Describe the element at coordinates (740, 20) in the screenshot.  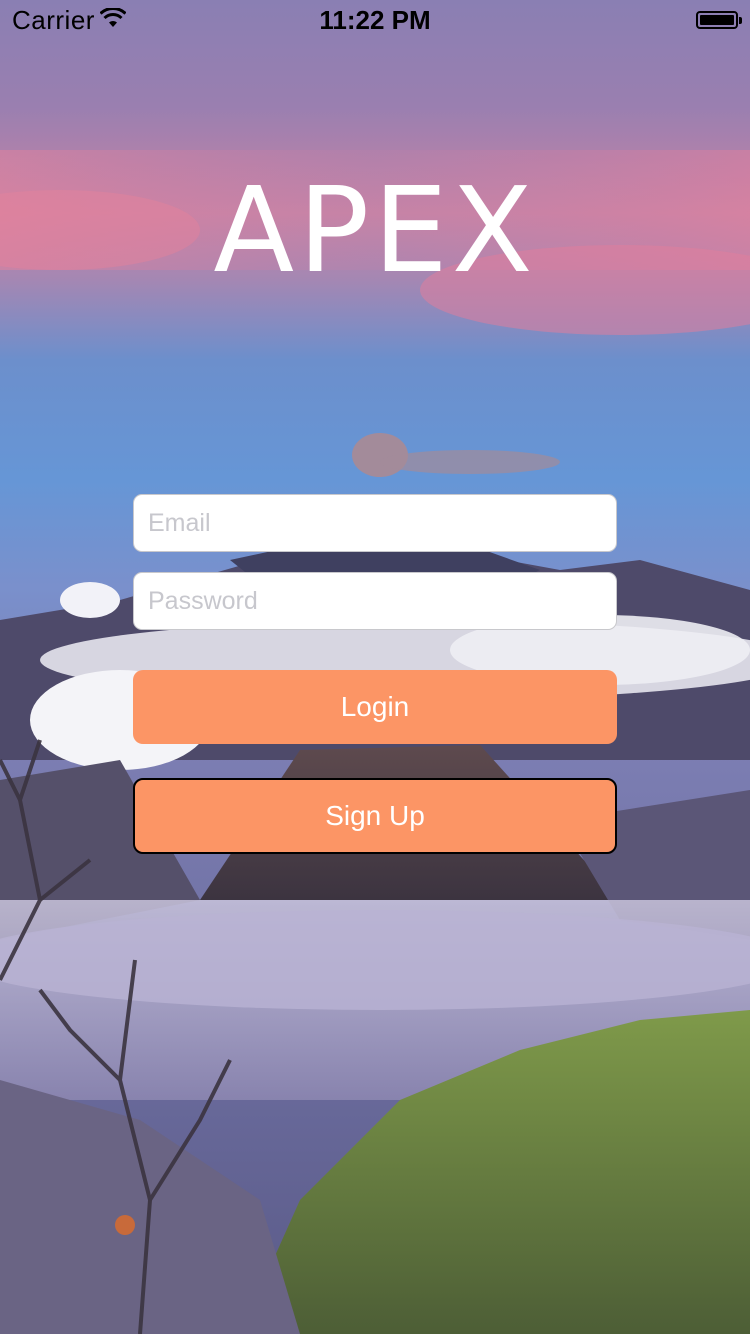
I see `battery-nub` at that location.